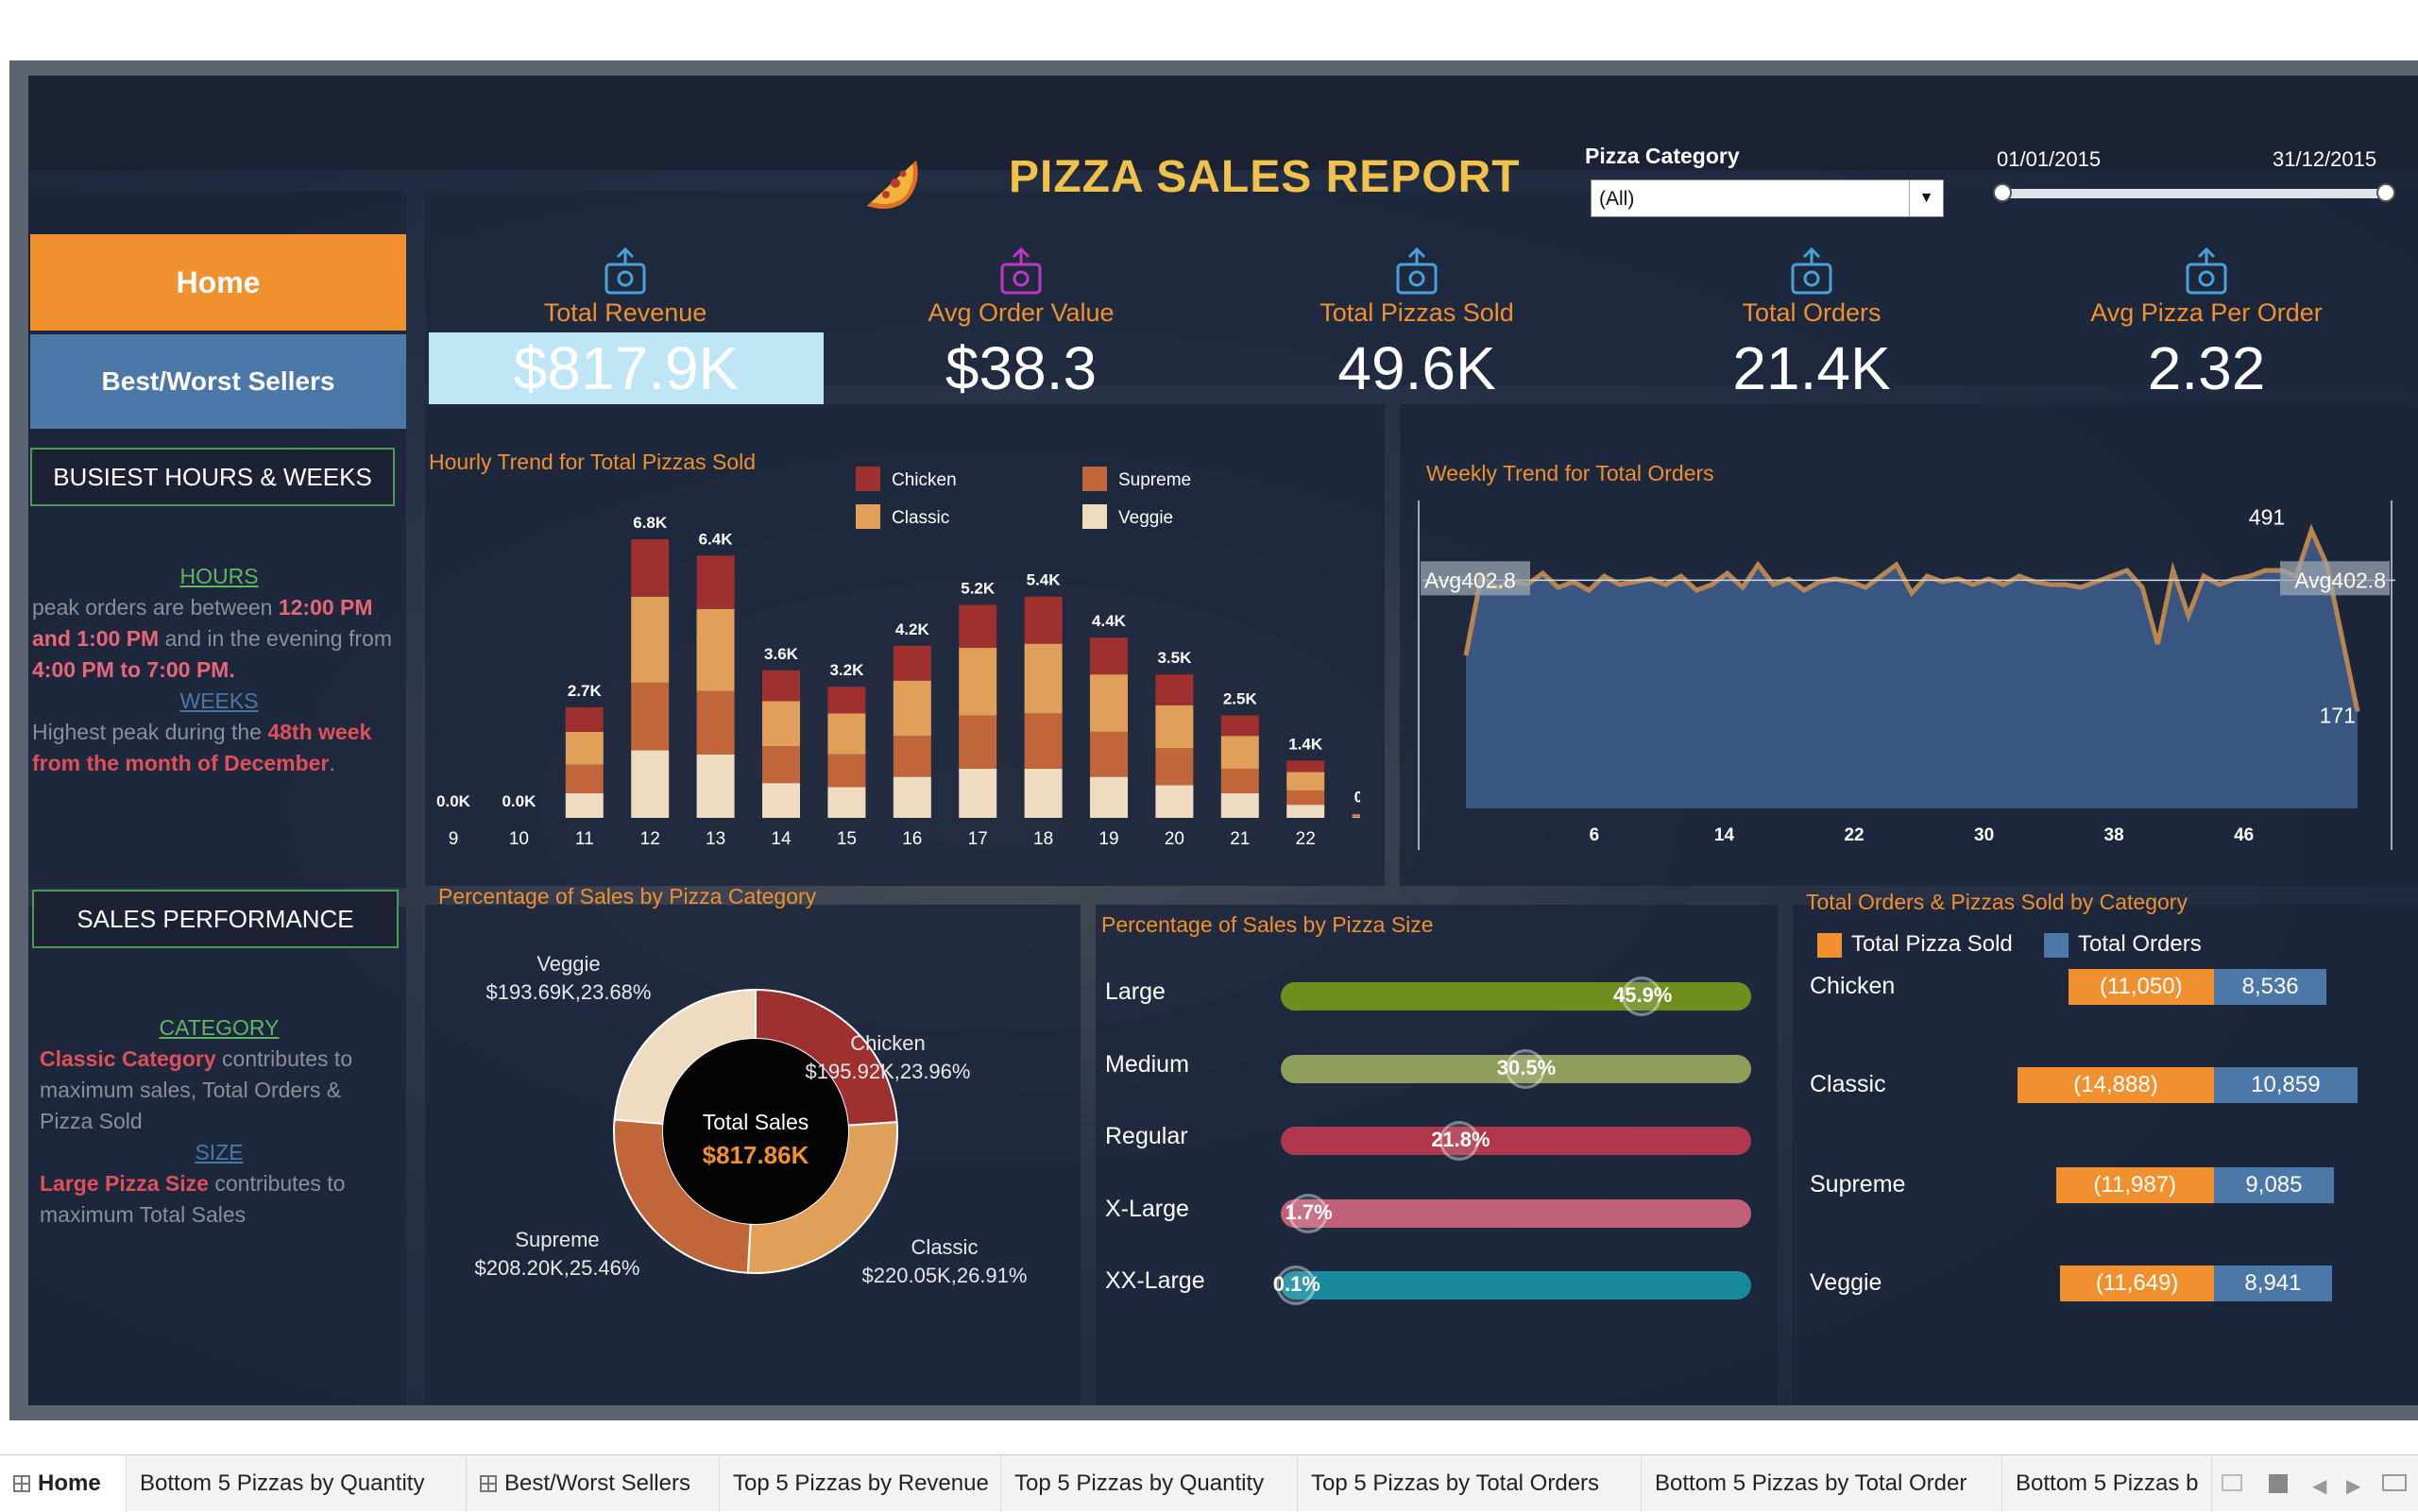  Describe the element at coordinates (2141, 987) in the screenshot. I see `pizza-sold-bar: (11,050)` at that location.